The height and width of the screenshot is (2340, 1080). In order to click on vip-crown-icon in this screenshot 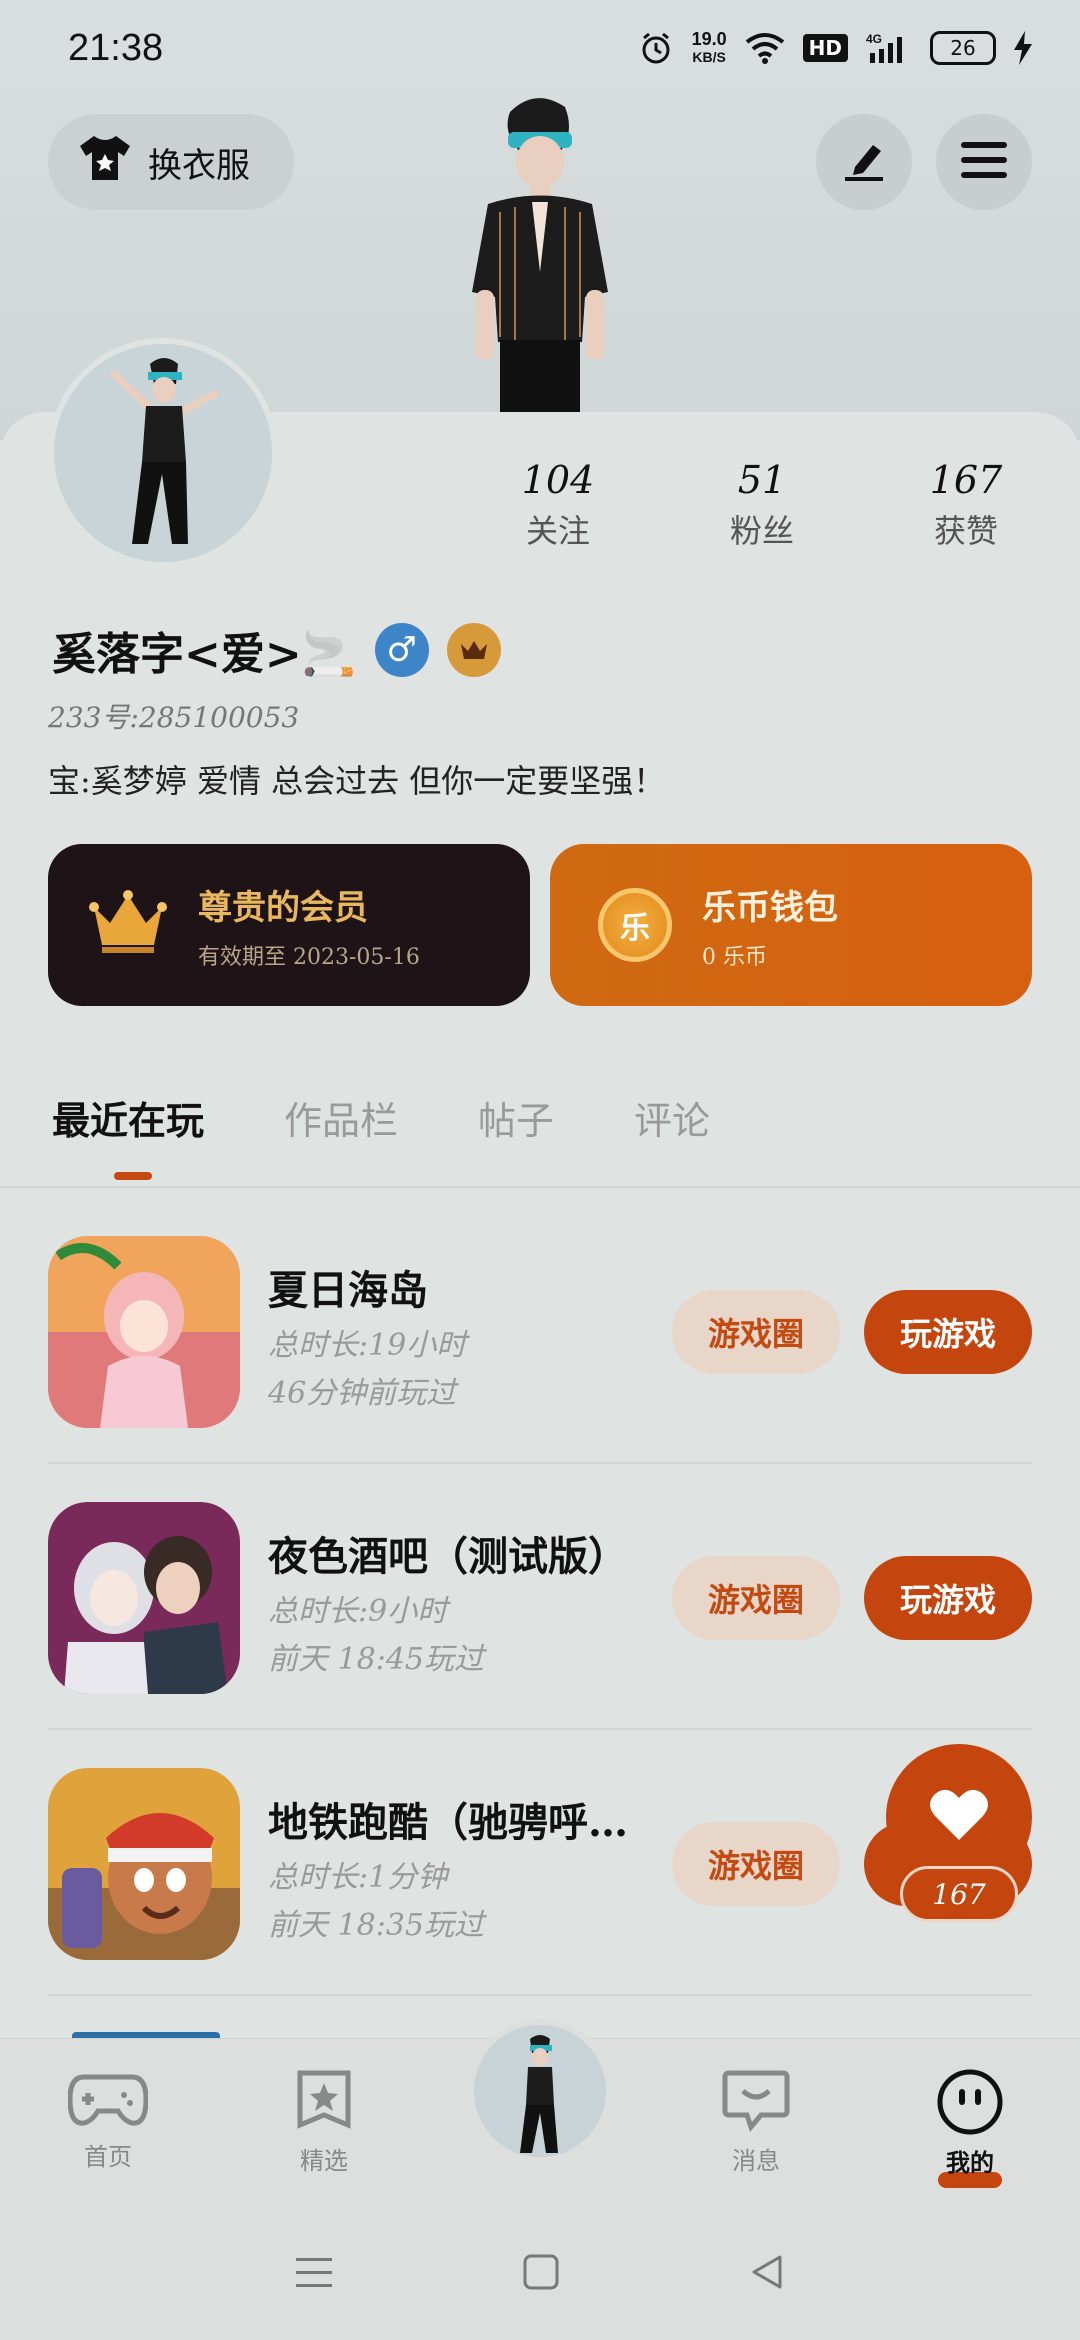, I will do `click(473, 650)`.